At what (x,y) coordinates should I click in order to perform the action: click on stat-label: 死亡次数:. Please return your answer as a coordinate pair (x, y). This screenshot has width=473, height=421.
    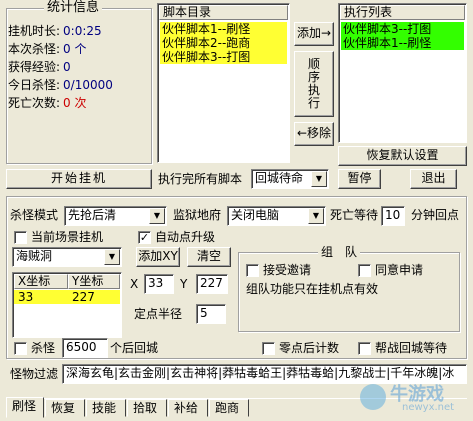
    Looking at the image, I should click on (34, 103).